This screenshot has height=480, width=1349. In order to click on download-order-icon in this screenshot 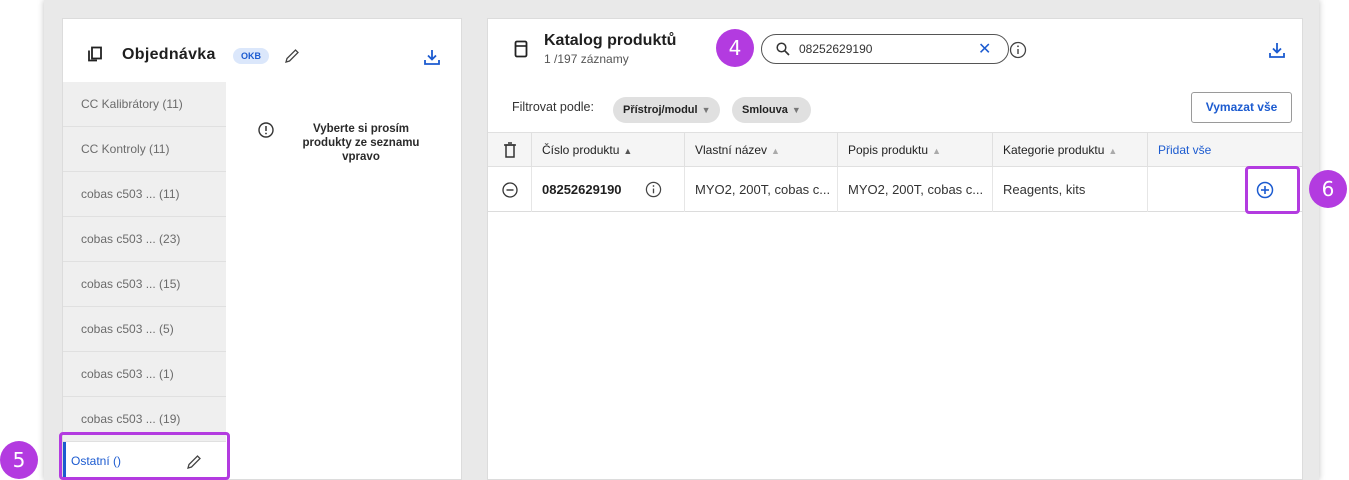, I will do `click(432, 57)`.